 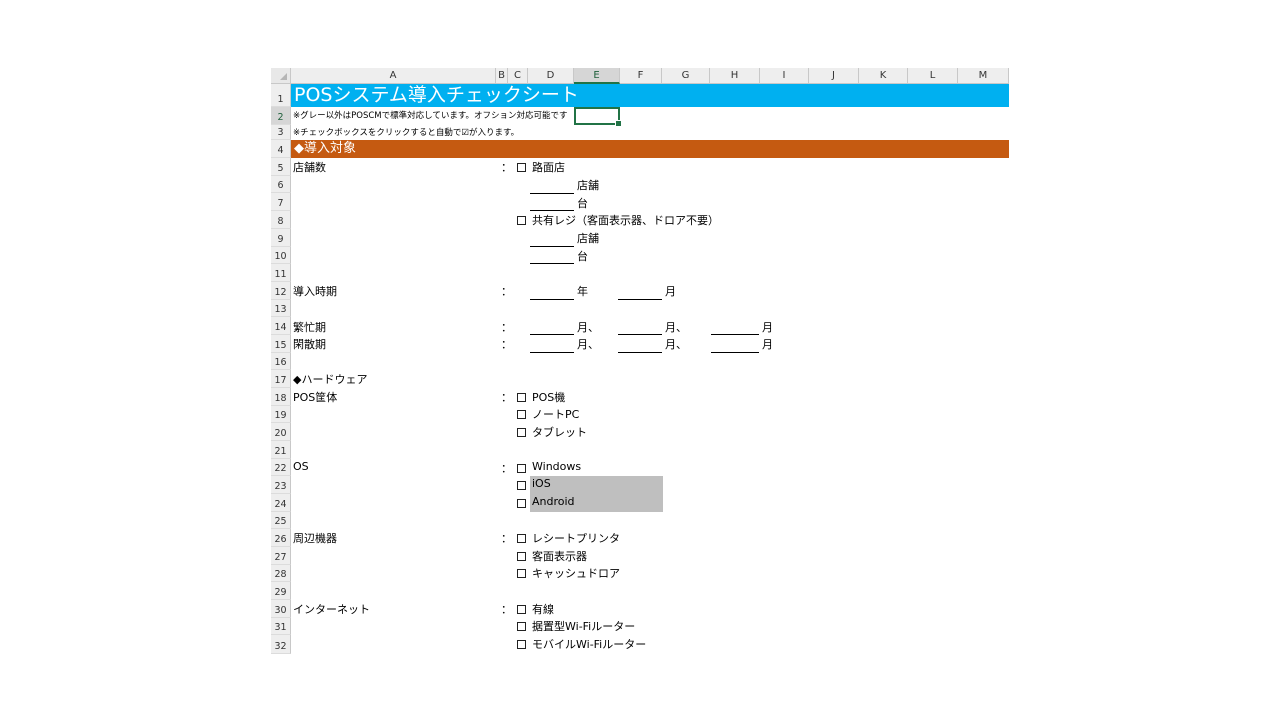 What do you see at coordinates (281, 520) in the screenshot?
I see `row-header-25: 25` at bounding box center [281, 520].